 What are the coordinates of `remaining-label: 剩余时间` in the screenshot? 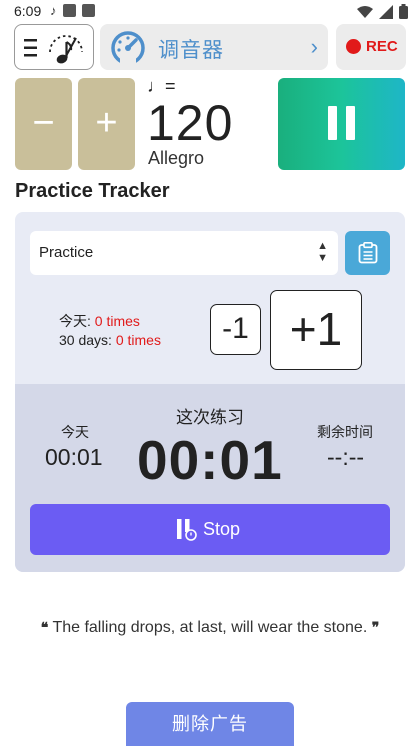 It's located at (345, 432).